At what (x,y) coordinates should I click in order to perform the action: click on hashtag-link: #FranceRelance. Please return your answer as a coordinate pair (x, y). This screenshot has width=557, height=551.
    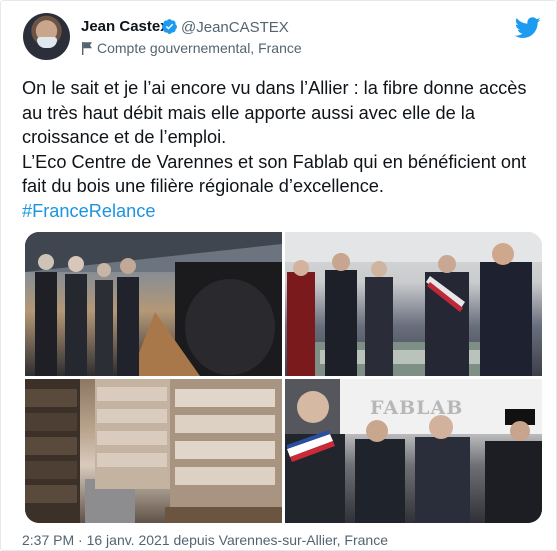
    Looking at the image, I should click on (88, 211).